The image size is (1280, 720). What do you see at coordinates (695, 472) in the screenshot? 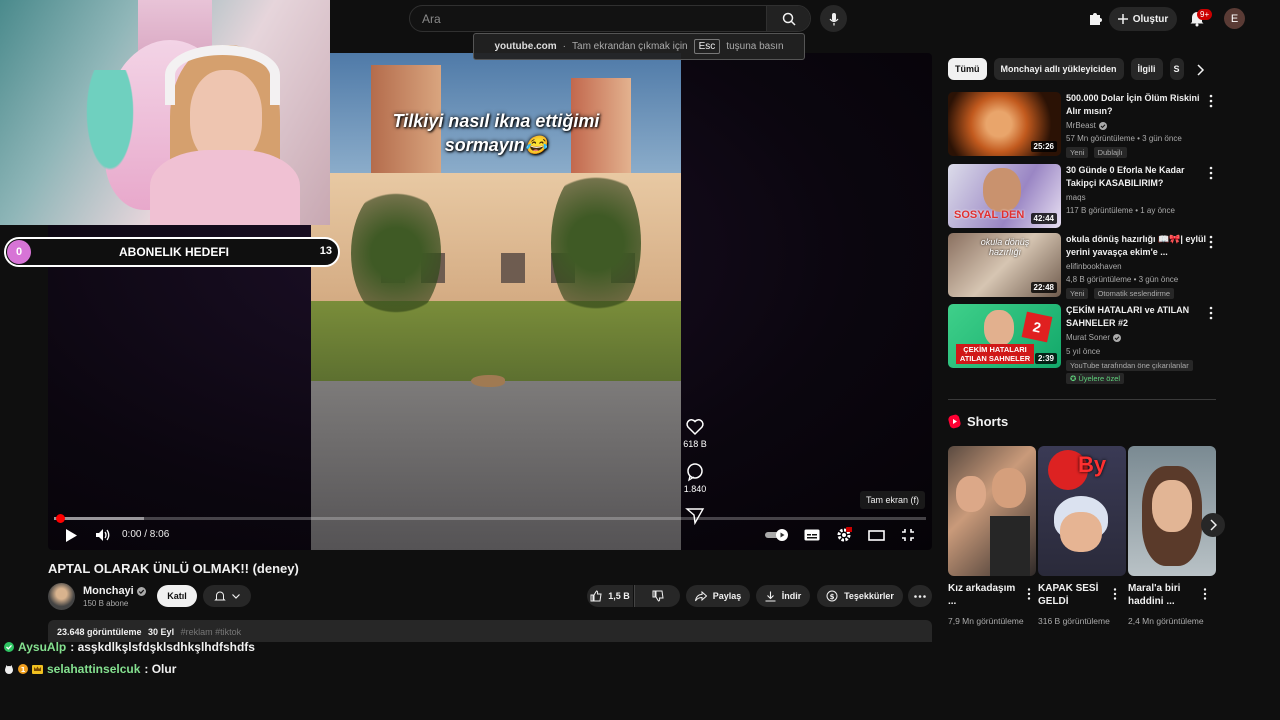
I see `comment-icon` at bounding box center [695, 472].